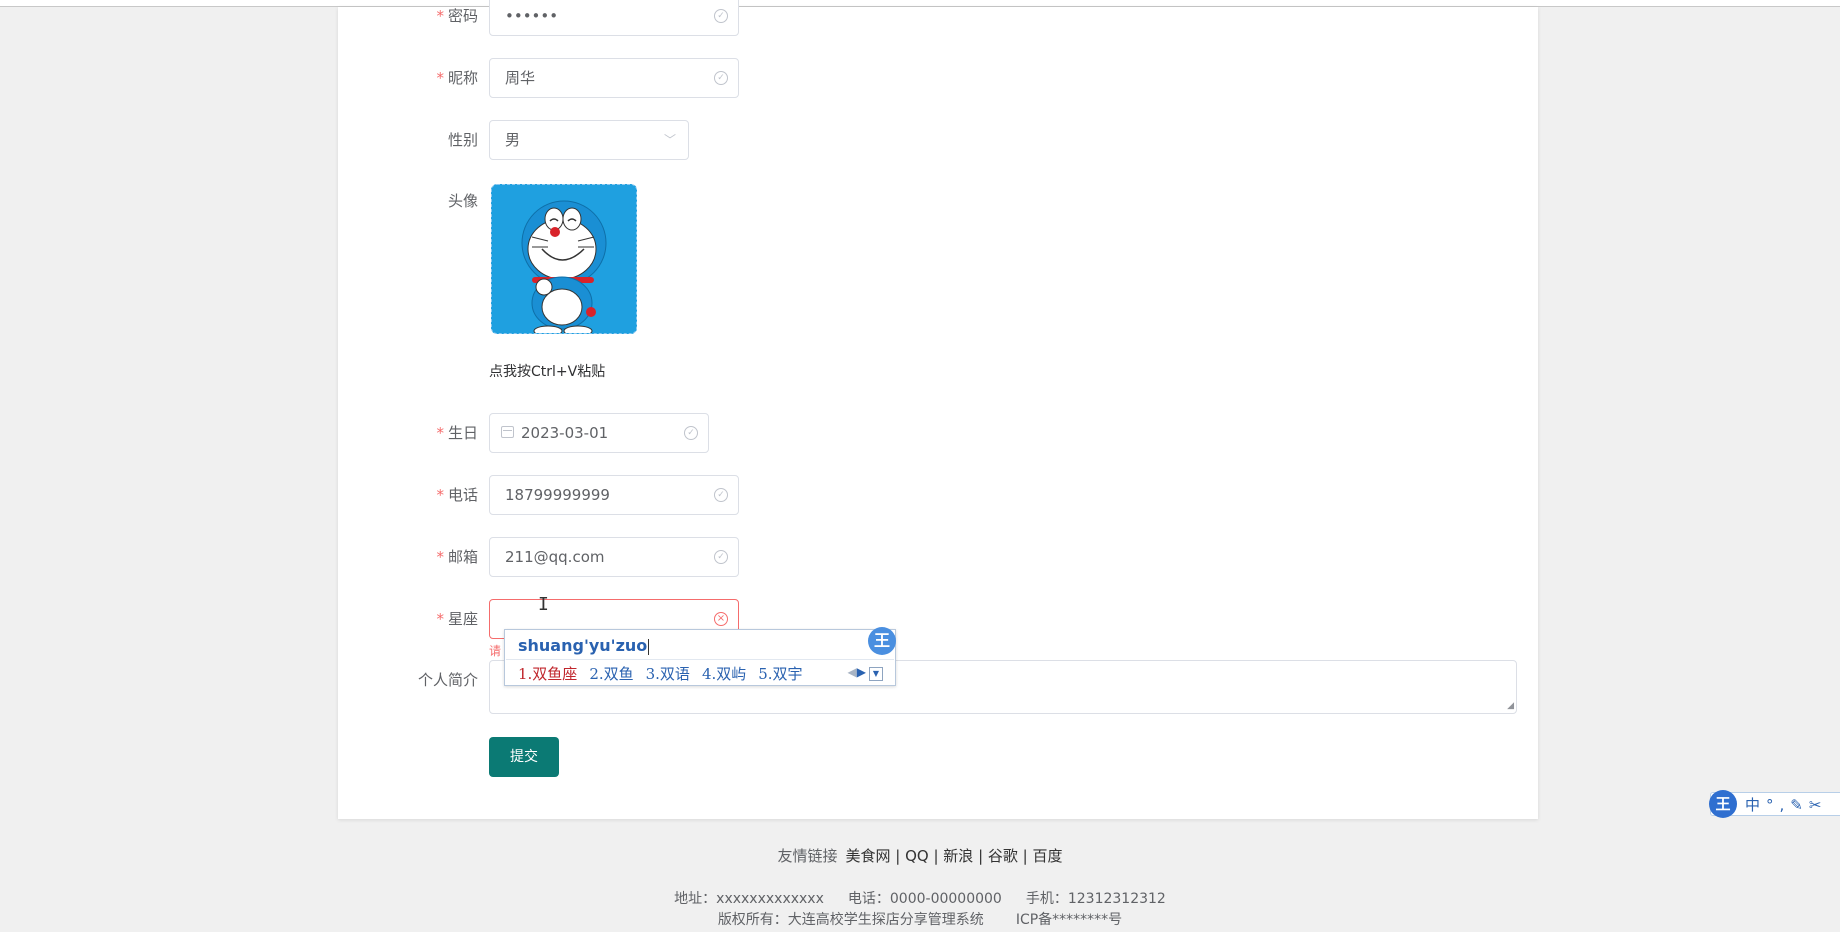 This screenshot has width=1840, height=932. I want to click on birthday-datepicker: 2023-03-01 ✓, so click(599, 433).